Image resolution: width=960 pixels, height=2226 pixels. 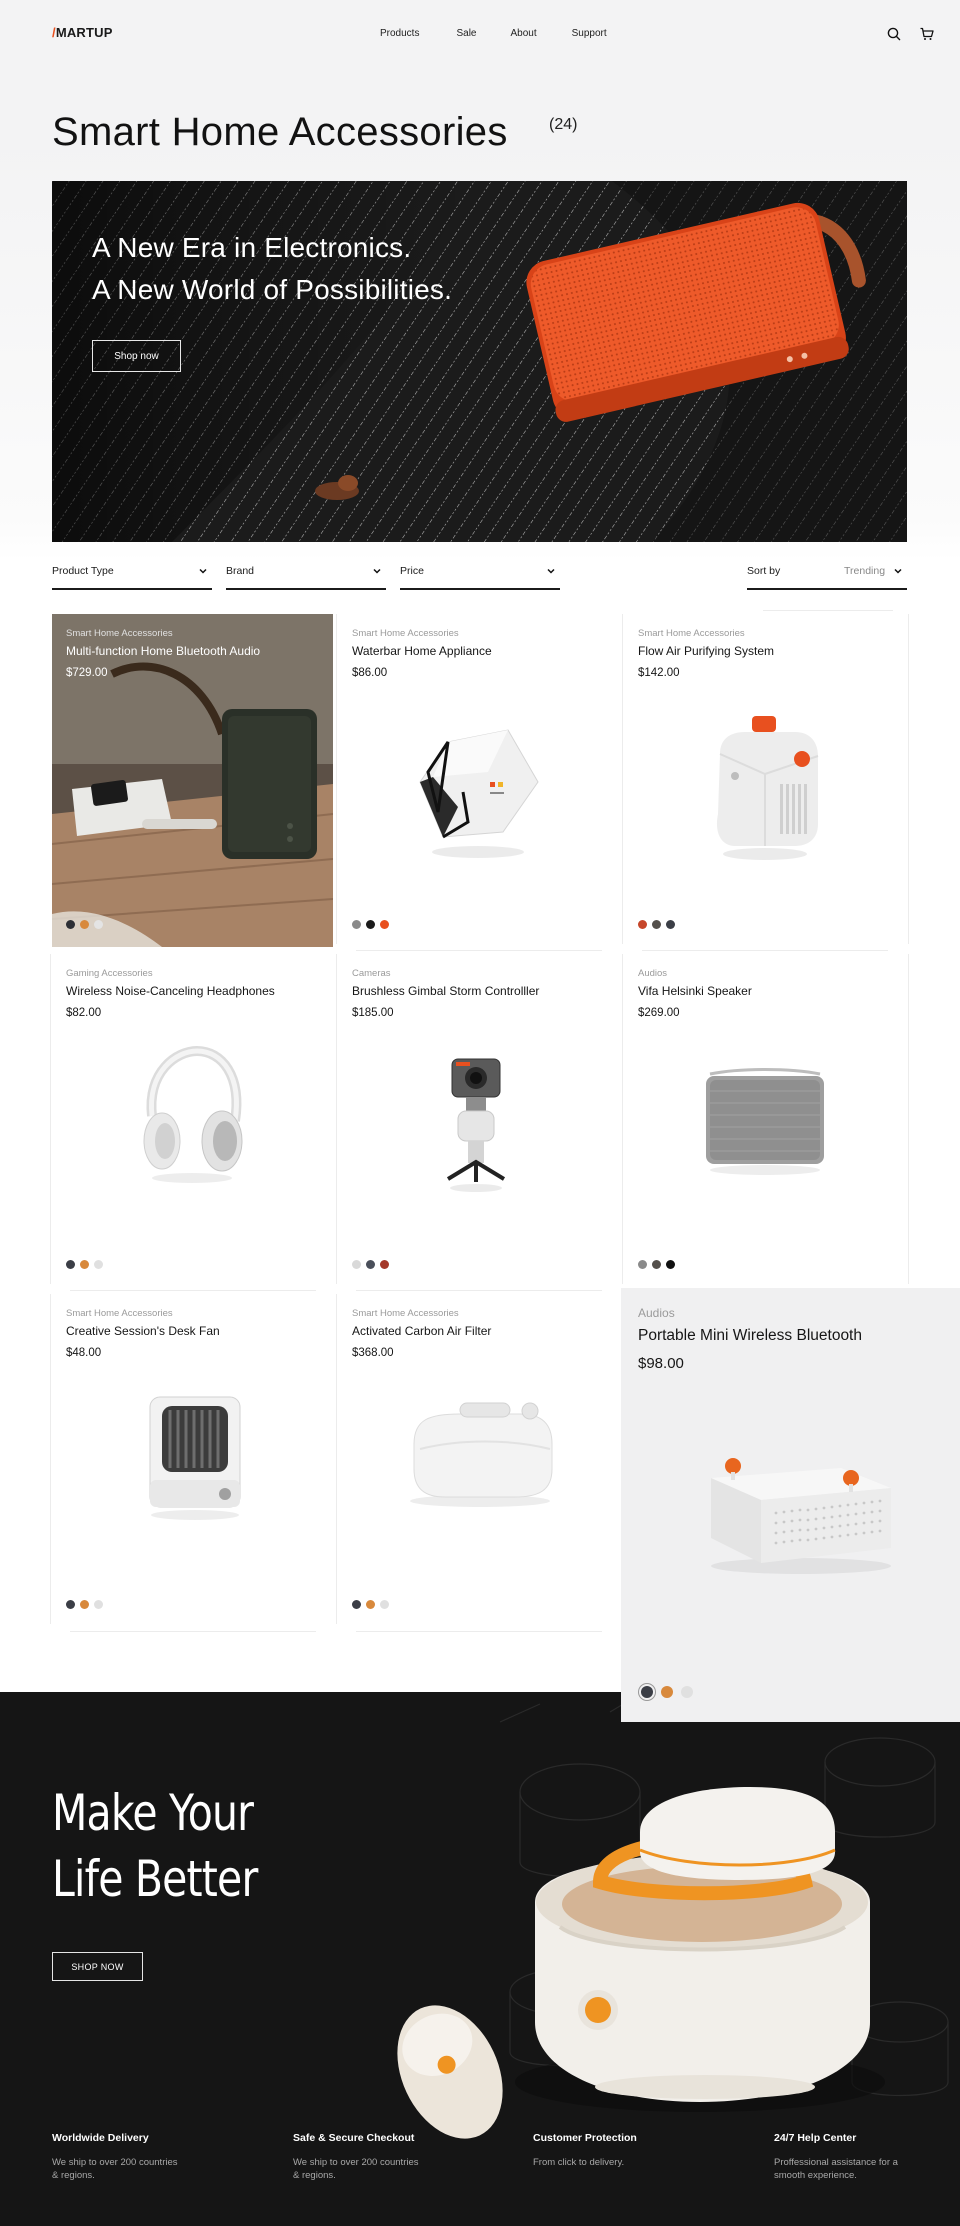 What do you see at coordinates (815, 2138) in the screenshot?
I see `feature-title: 24/7 Help Center` at bounding box center [815, 2138].